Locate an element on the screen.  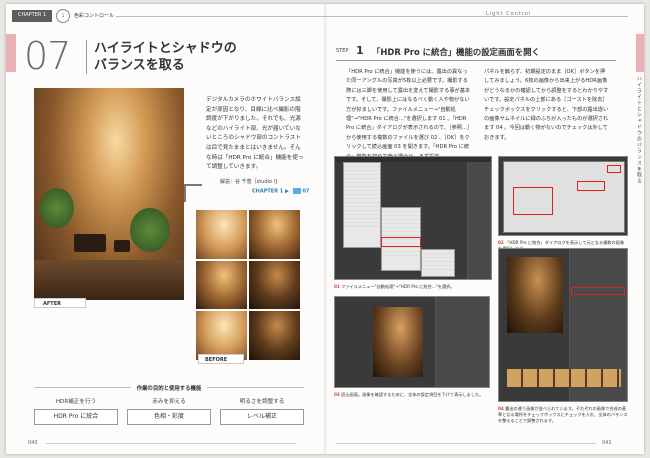
after-photo is located at coordinates (109, 194).